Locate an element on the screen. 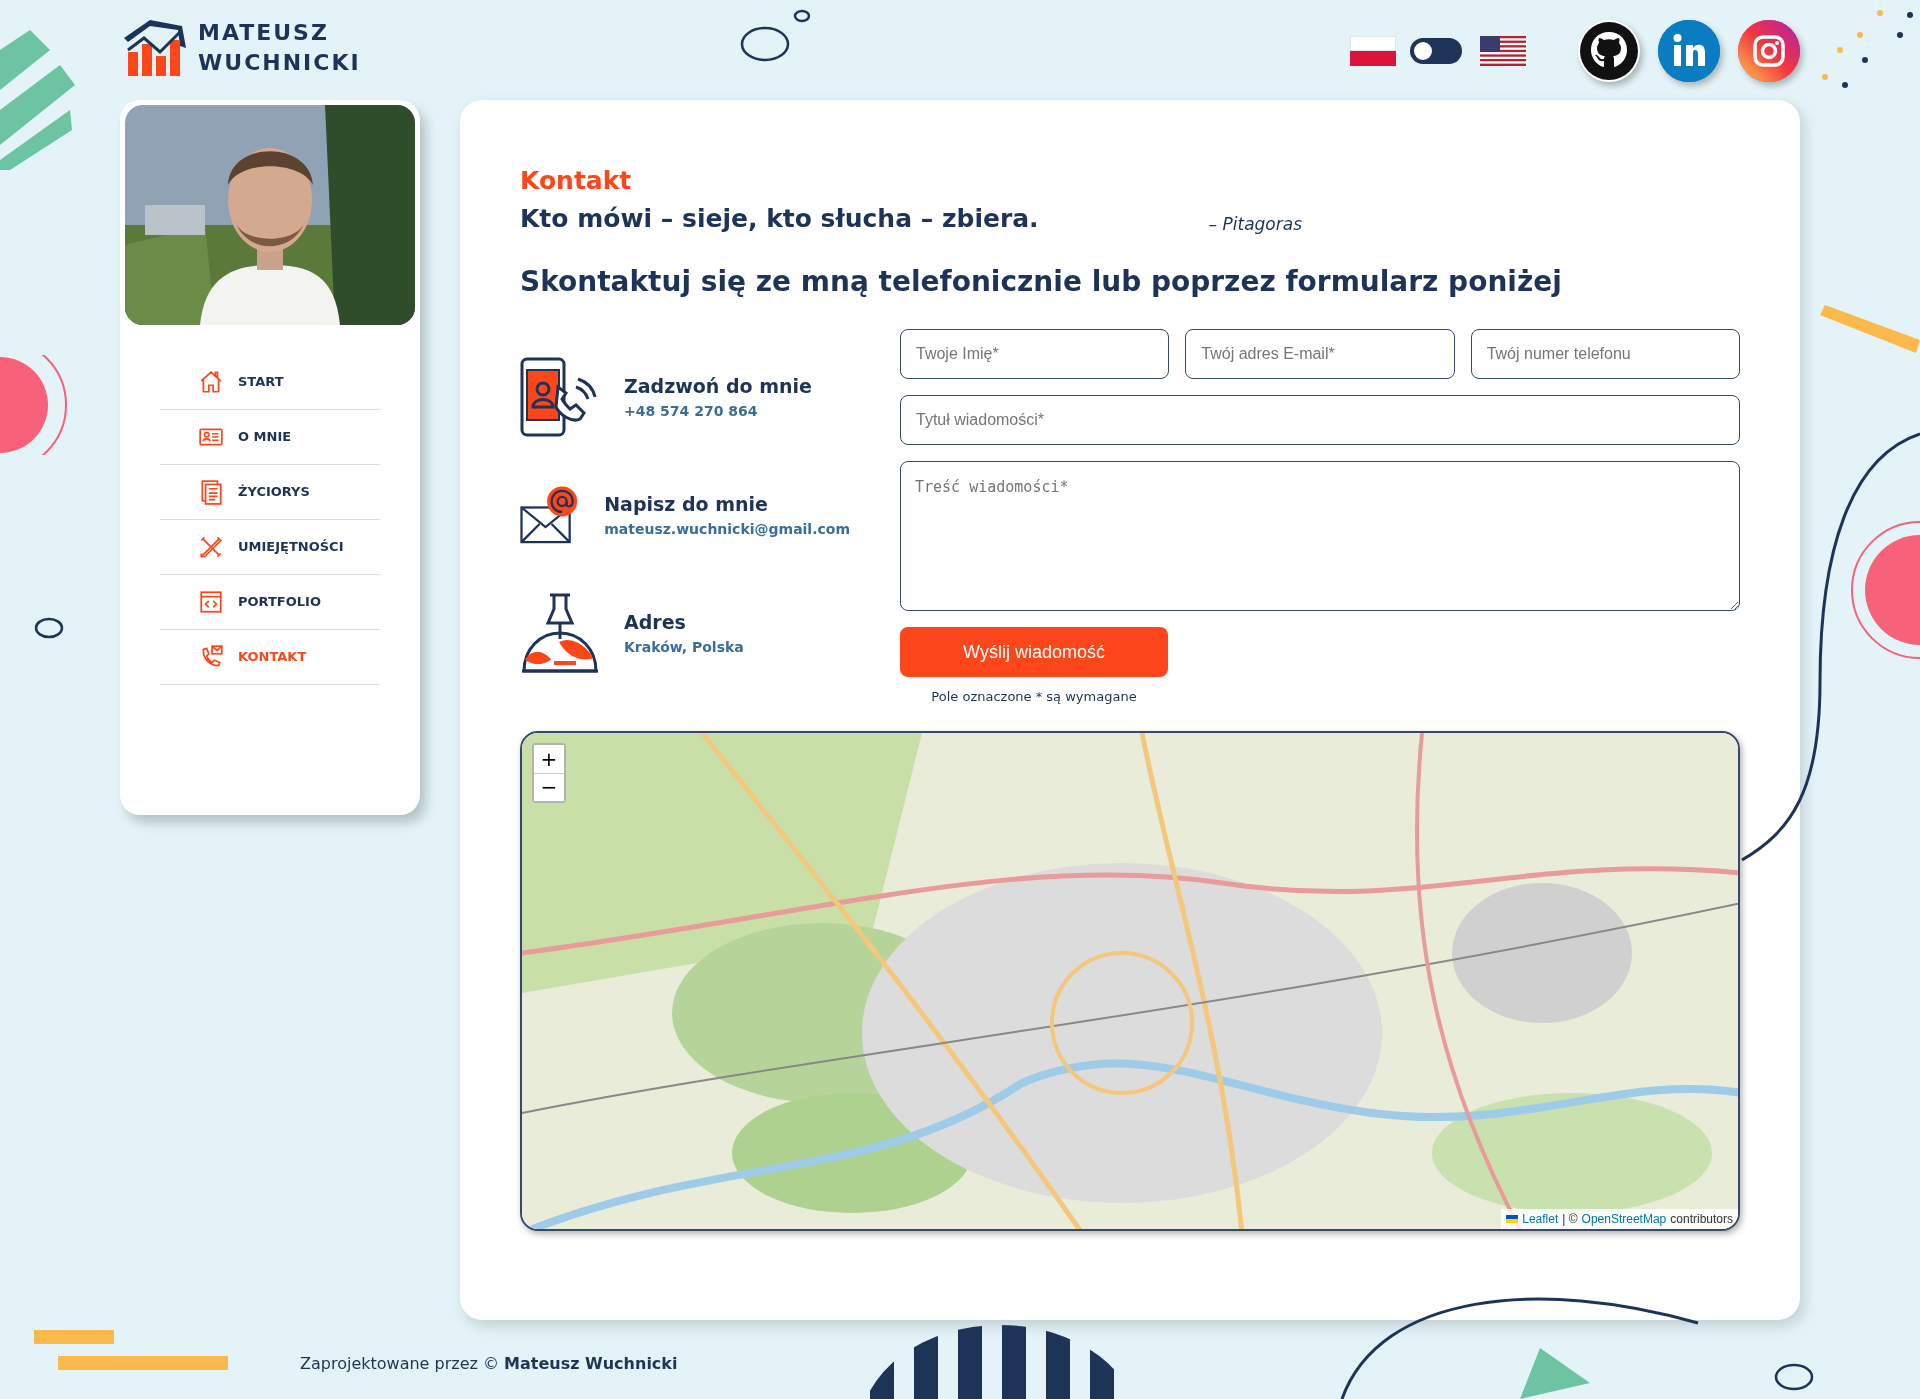 The height and width of the screenshot is (1399, 1920). nav-link: ŻYCIORYS is located at coordinates (270, 492).